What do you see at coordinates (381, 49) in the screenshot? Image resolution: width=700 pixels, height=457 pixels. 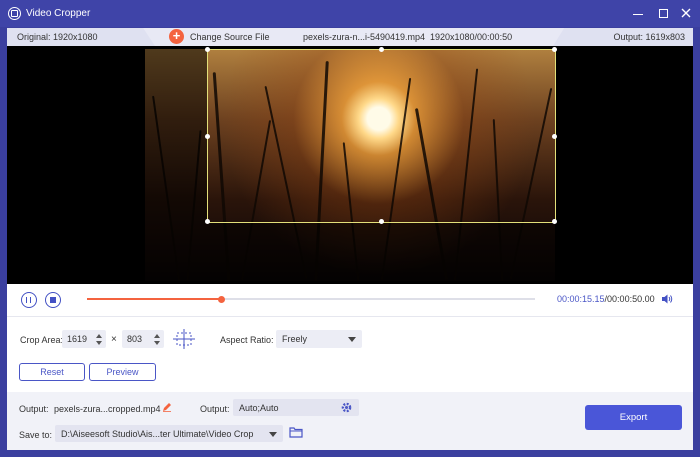 I see `crop-handle-top` at bounding box center [381, 49].